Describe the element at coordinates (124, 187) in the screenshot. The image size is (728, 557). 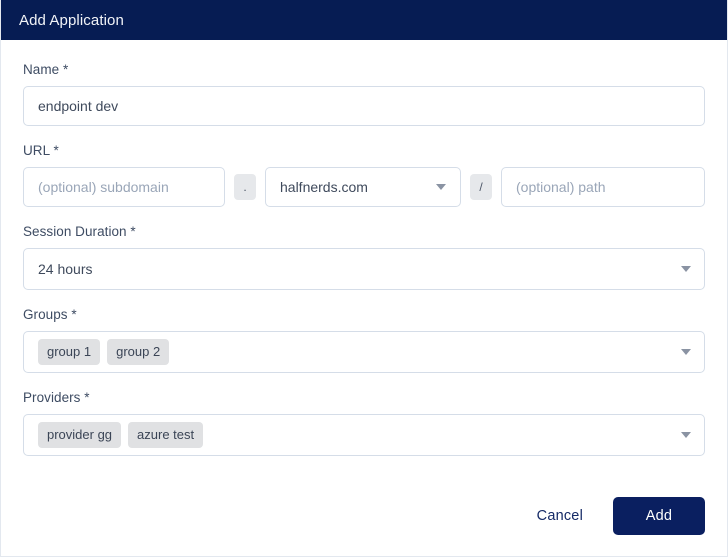
I see `url-subdomain-input` at that location.